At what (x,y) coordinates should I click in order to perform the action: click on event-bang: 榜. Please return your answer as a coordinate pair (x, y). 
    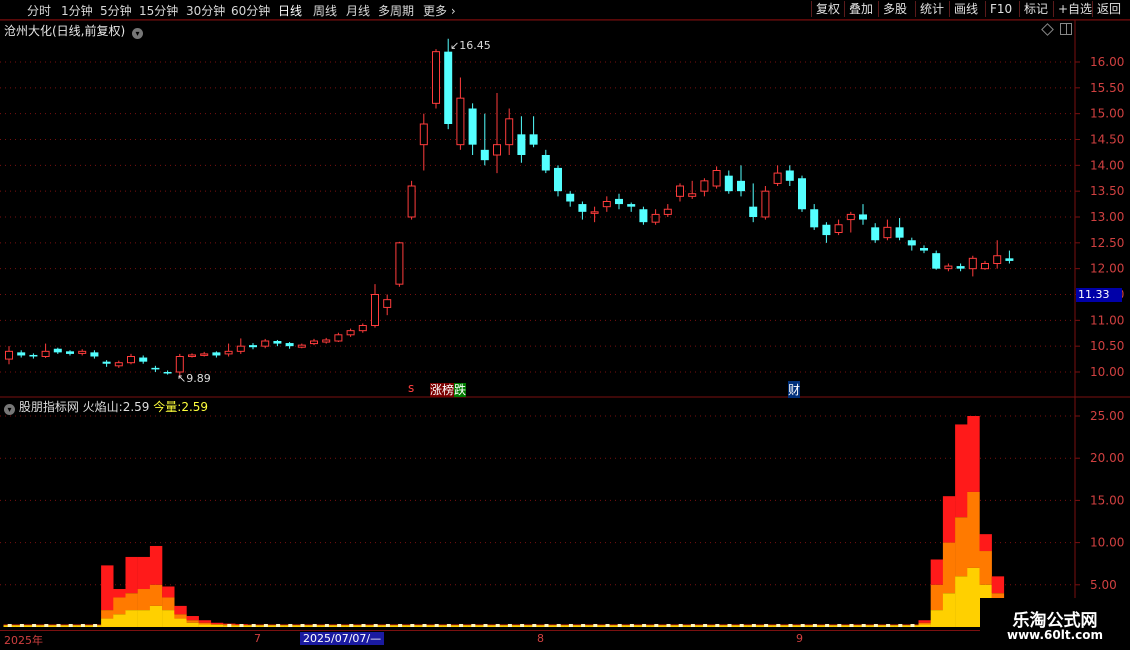
    Looking at the image, I should click on (448, 390).